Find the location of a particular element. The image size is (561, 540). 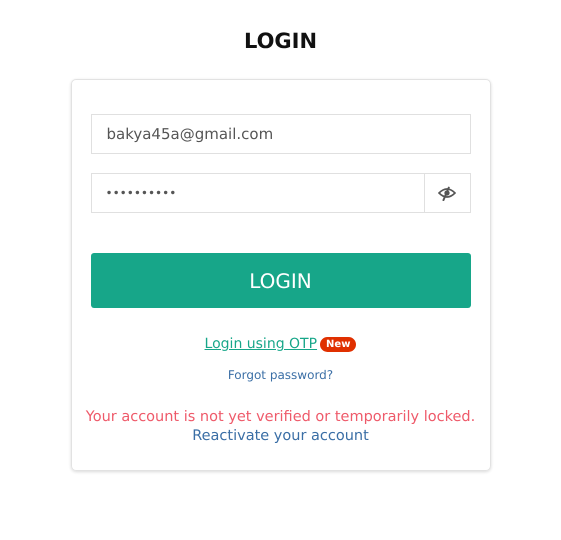

login-button: LOGIN is located at coordinates (280, 280).